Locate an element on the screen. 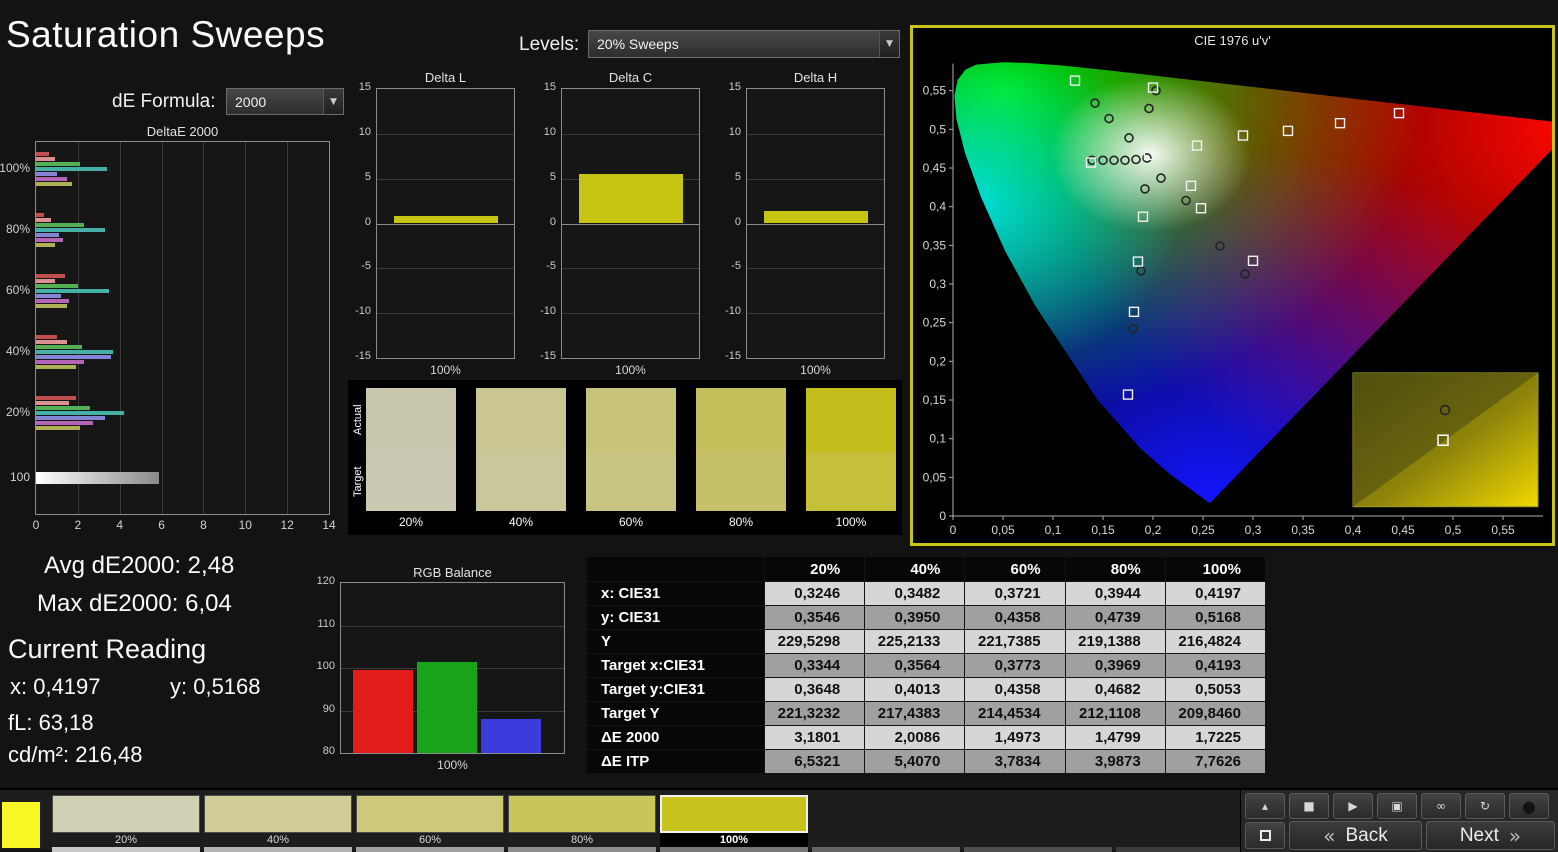 Image resolution: width=1558 pixels, height=852 pixels. back-button: « Back is located at coordinates (1355, 835).